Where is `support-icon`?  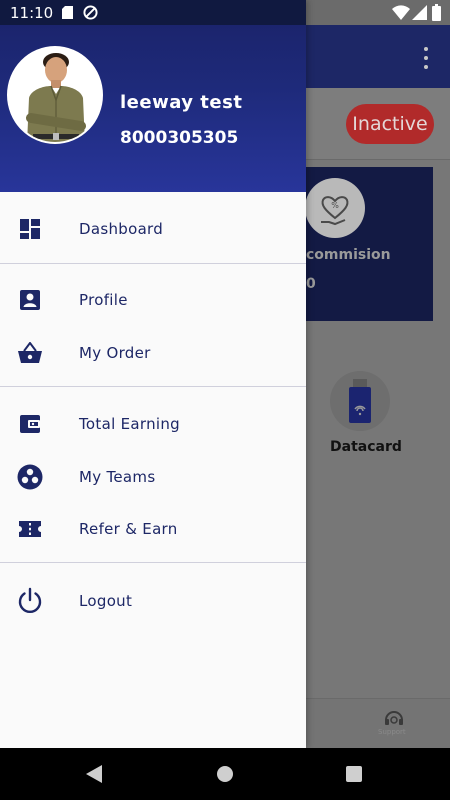 support-icon is located at coordinates (394, 718).